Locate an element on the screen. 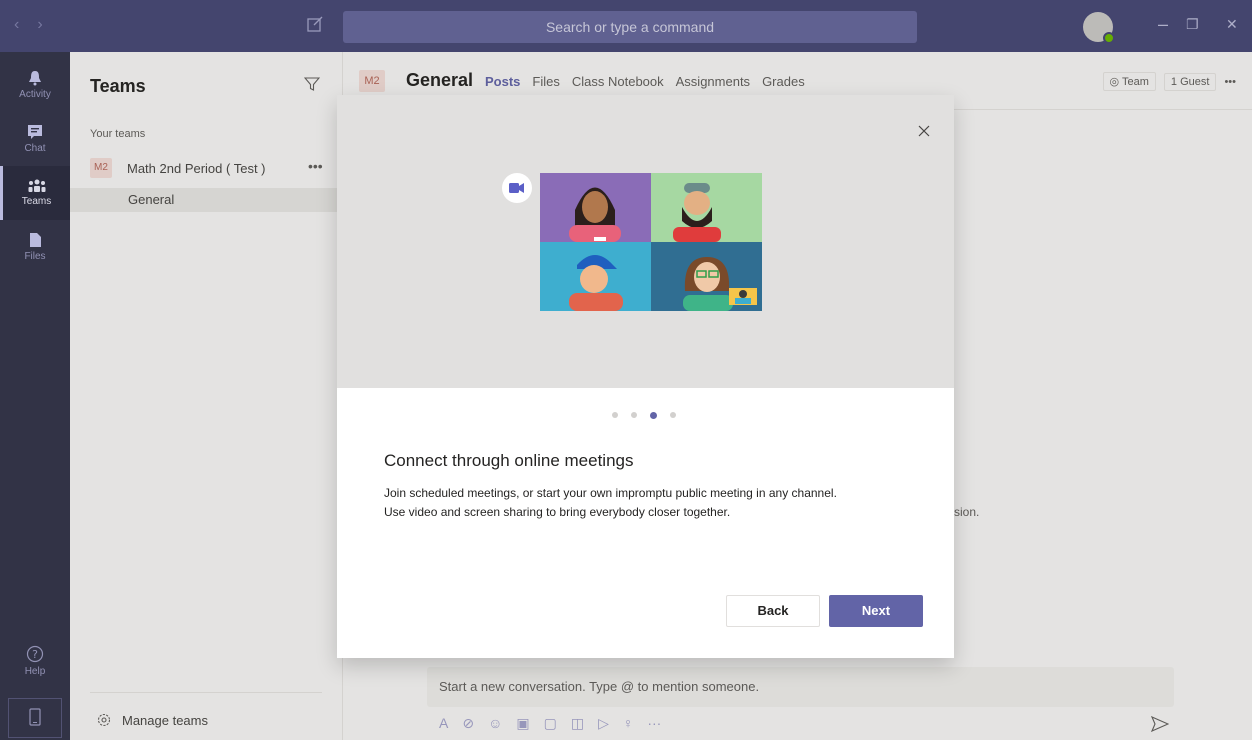 Image resolution: width=1252 pixels, height=740 pixels. back-button: Back is located at coordinates (773, 611).